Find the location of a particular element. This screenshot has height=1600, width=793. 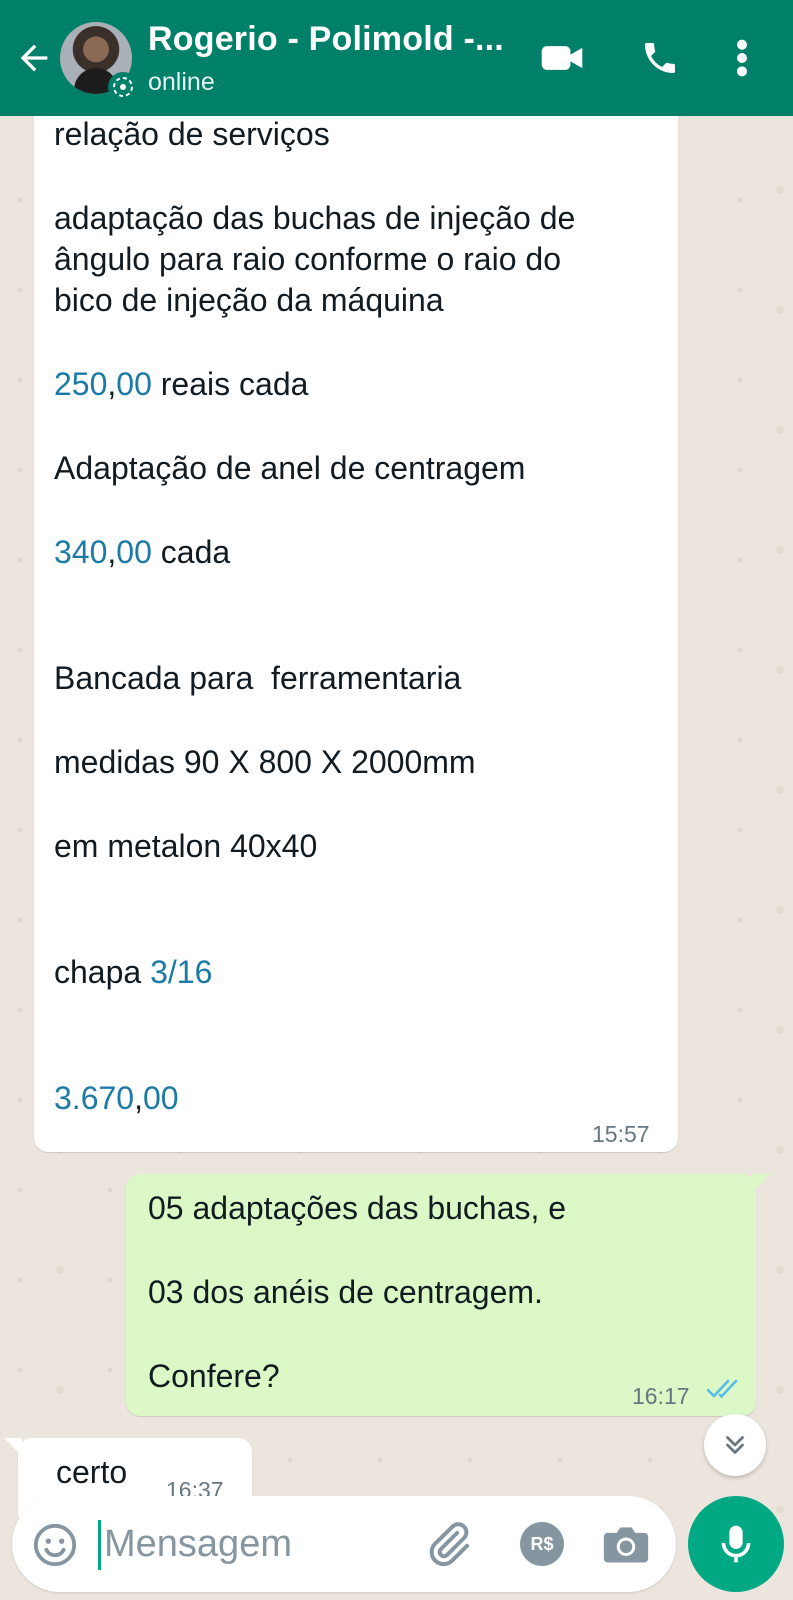

message-time: 16:17 is located at coordinates (661, 1396).